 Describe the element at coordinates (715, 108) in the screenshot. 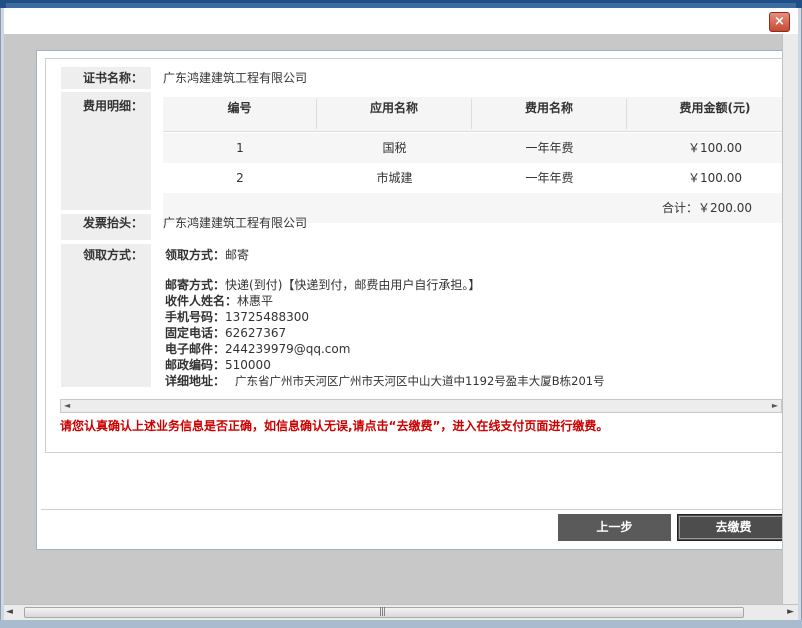

I see `header-fee-amount: 费用金额(元)` at that location.